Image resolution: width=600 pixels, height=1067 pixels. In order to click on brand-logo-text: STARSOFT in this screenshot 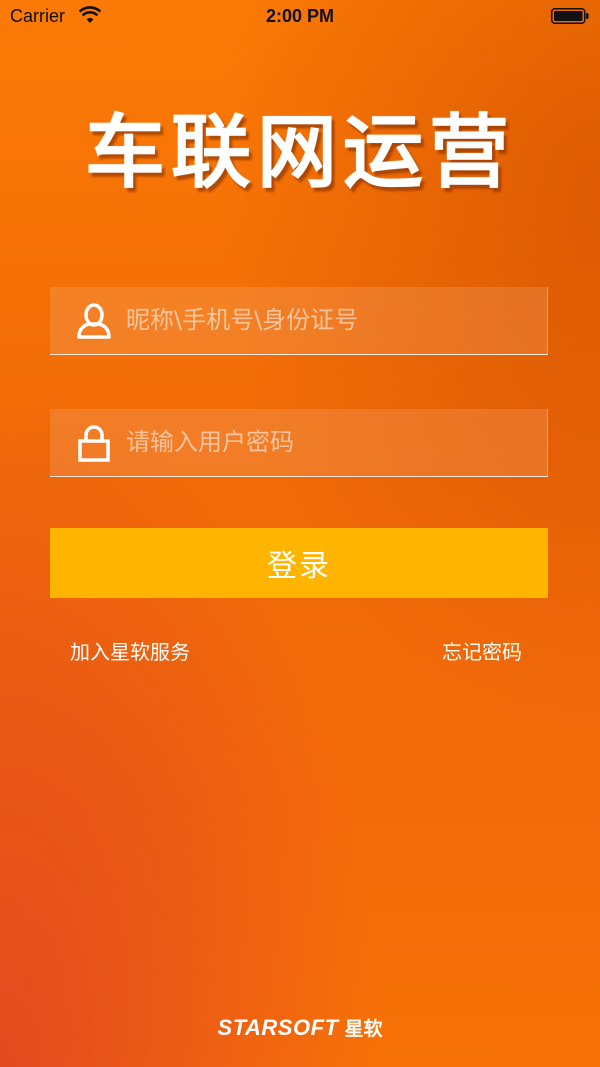, I will do `click(278, 1027)`.